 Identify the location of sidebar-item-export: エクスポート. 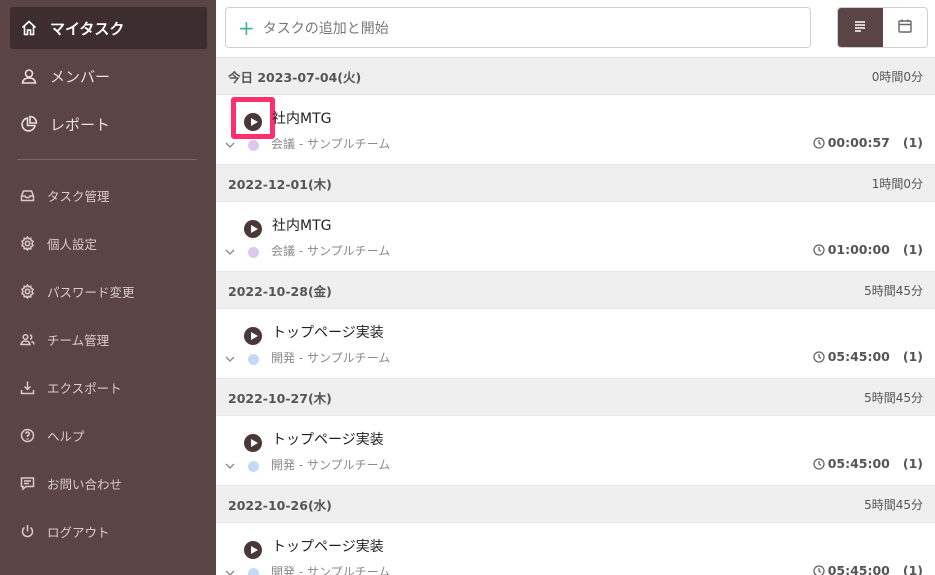
(115, 387).